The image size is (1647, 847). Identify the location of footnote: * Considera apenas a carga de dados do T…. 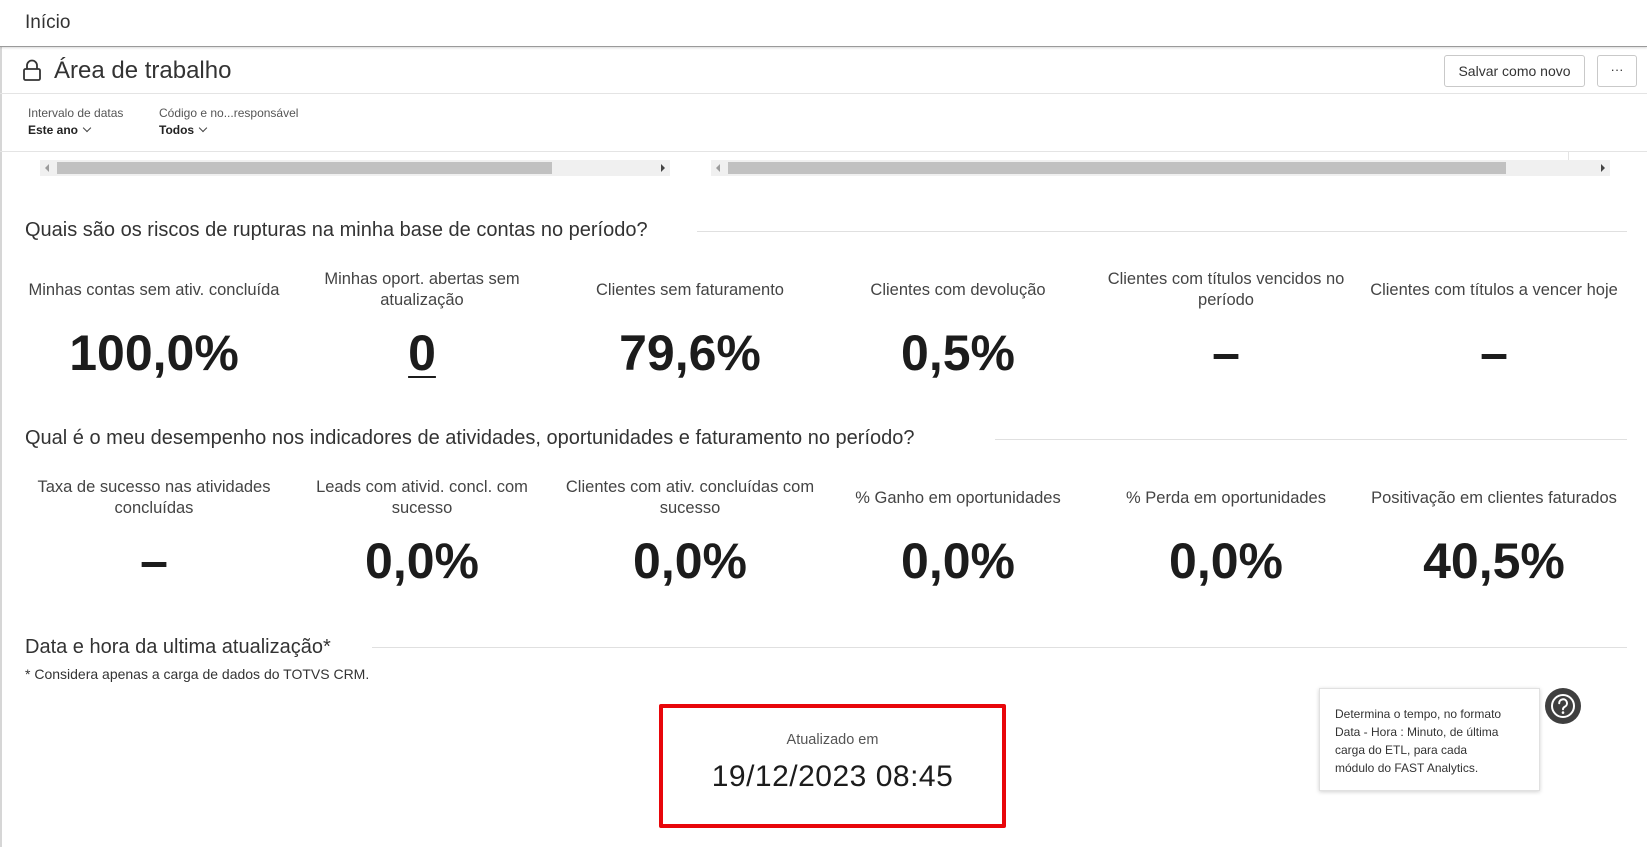
(197, 674).